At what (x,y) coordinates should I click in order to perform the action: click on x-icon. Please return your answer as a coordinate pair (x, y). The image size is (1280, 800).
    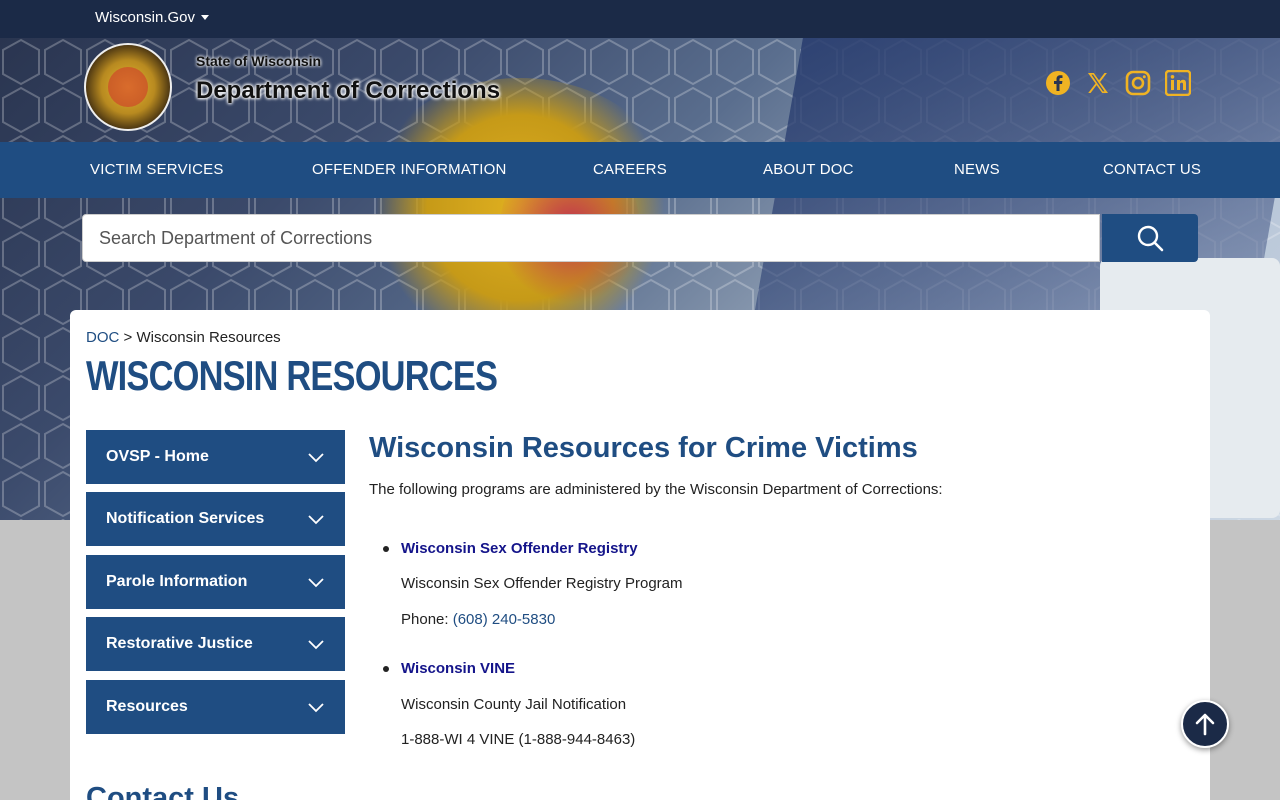
    Looking at the image, I should click on (1098, 83).